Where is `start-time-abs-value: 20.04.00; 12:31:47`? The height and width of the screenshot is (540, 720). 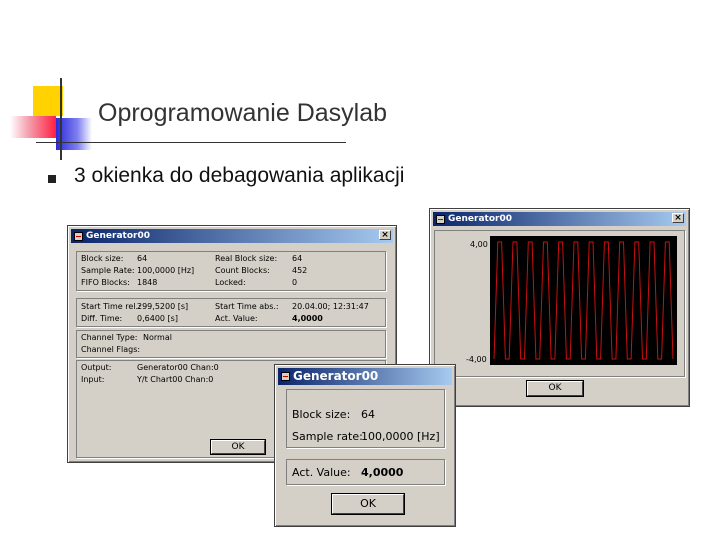
start-time-abs-value: 20.04.00; 12:31:47 is located at coordinates (330, 306).